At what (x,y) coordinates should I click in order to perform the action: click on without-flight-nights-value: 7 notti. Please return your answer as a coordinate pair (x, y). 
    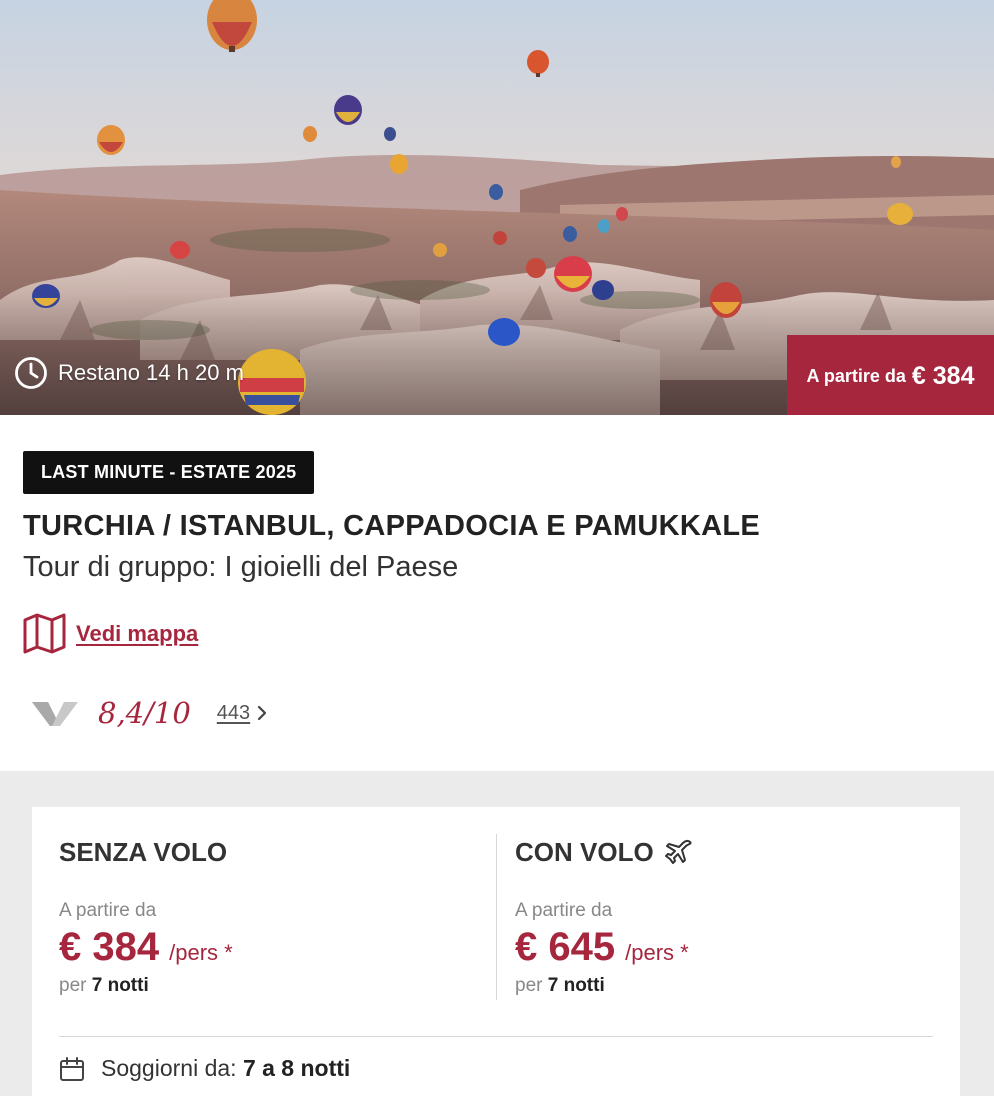
    Looking at the image, I should click on (120, 985).